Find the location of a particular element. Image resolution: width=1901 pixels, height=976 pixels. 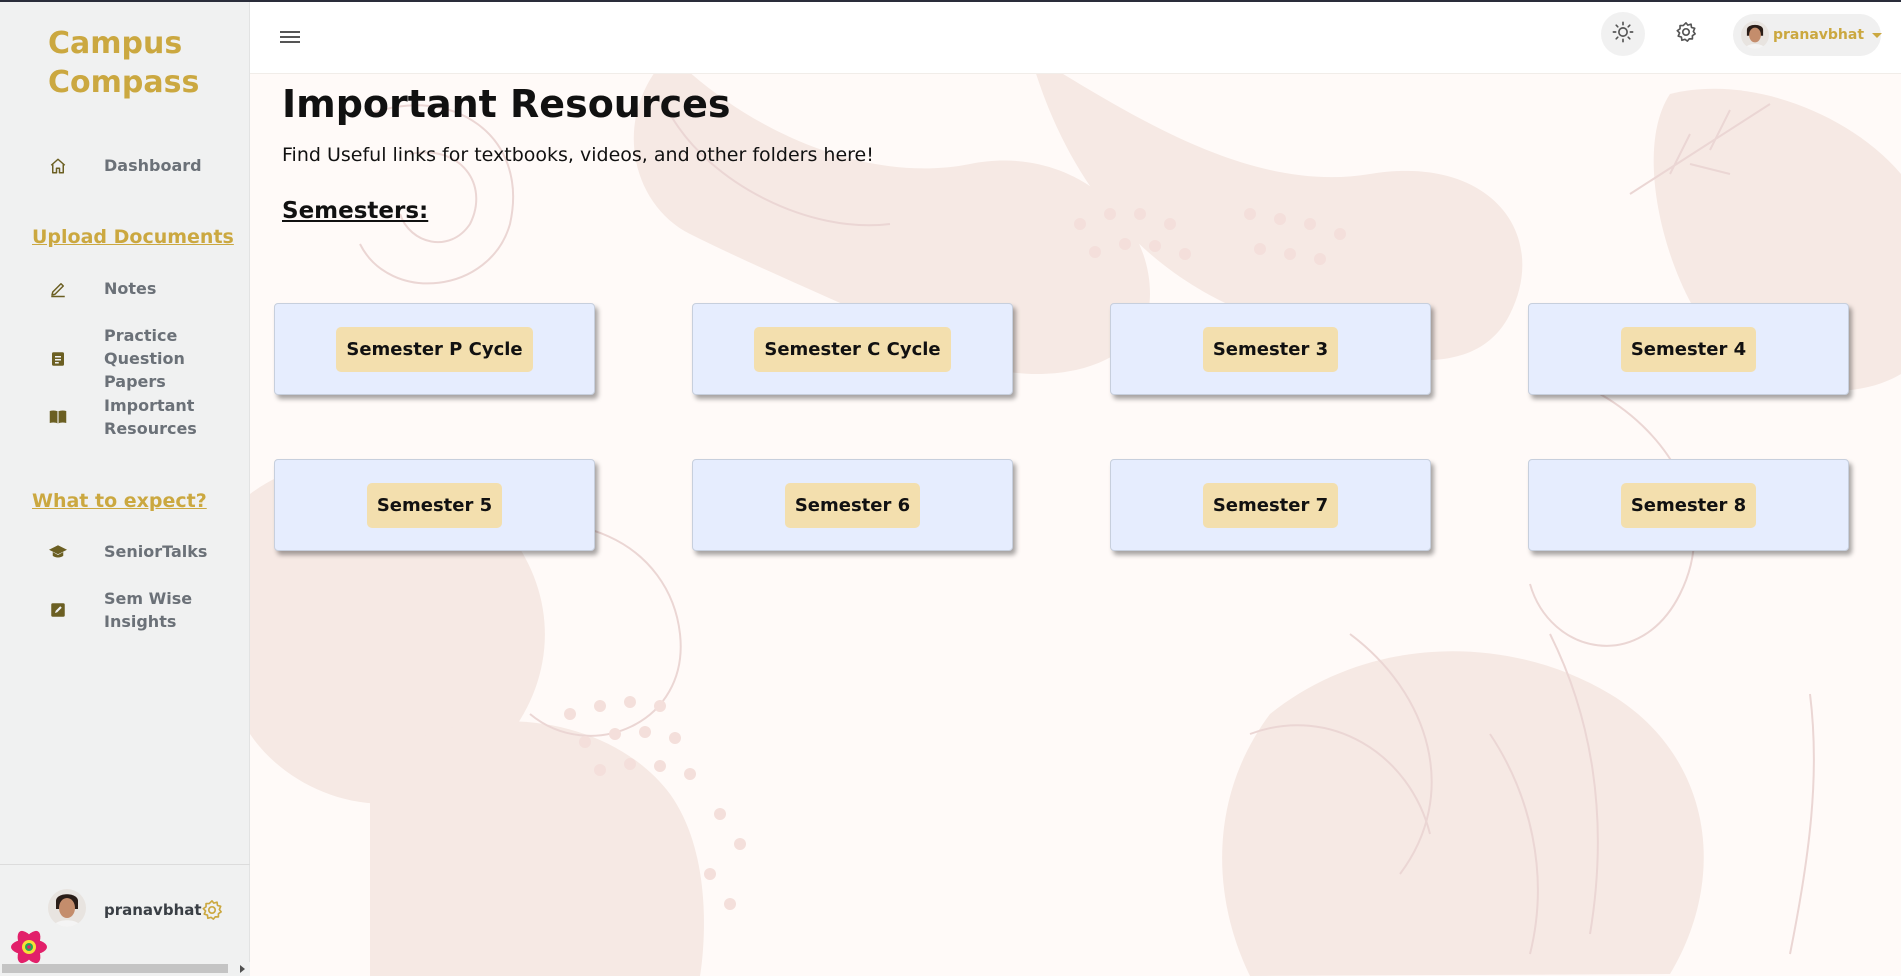

semester-label: Semester 3 is located at coordinates (1270, 349).